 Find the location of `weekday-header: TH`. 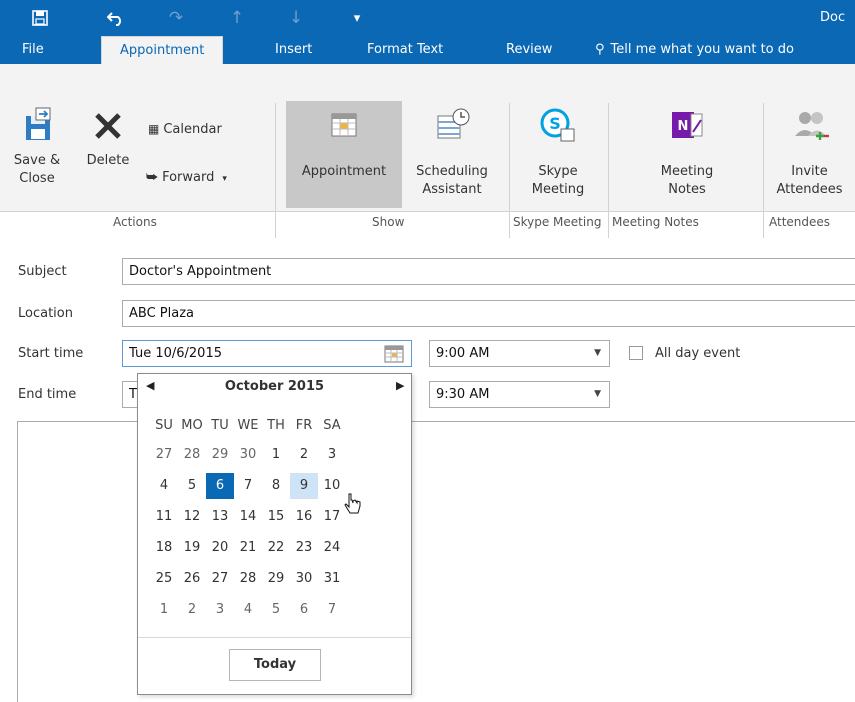

weekday-header: TH is located at coordinates (276, 425).